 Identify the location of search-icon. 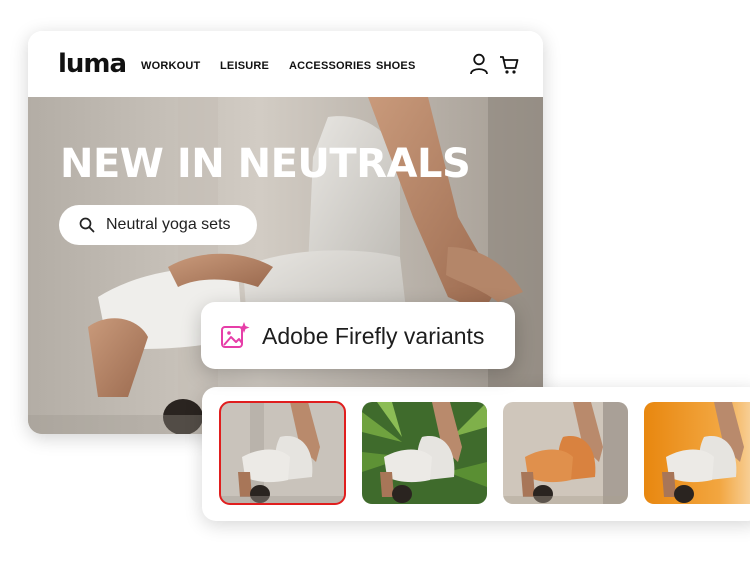
(87, 225).